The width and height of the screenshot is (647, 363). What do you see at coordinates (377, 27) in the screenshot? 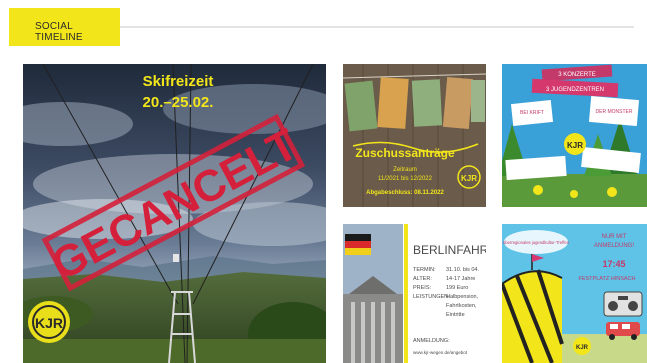
I see `header-divider` at bounding box center [377, 27].